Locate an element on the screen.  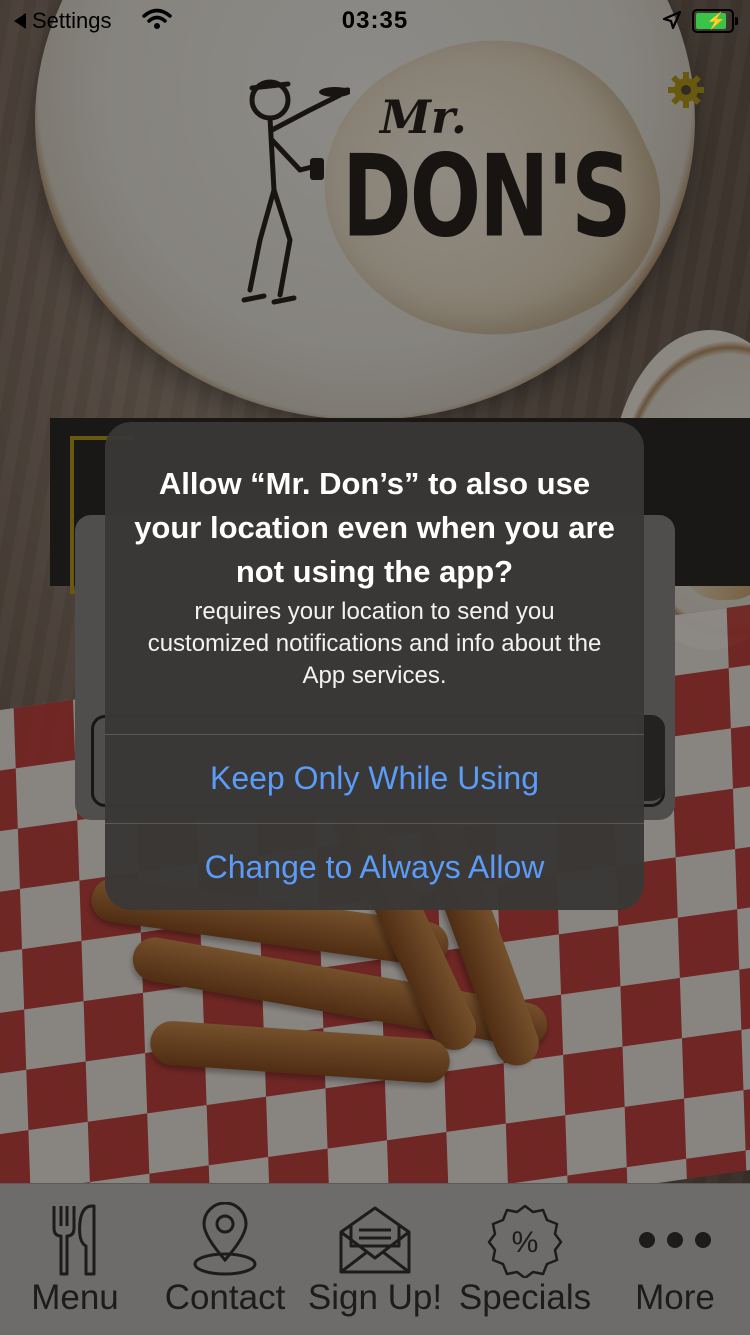
tab-specials: % Specials is located at coordinates (525, 1259).